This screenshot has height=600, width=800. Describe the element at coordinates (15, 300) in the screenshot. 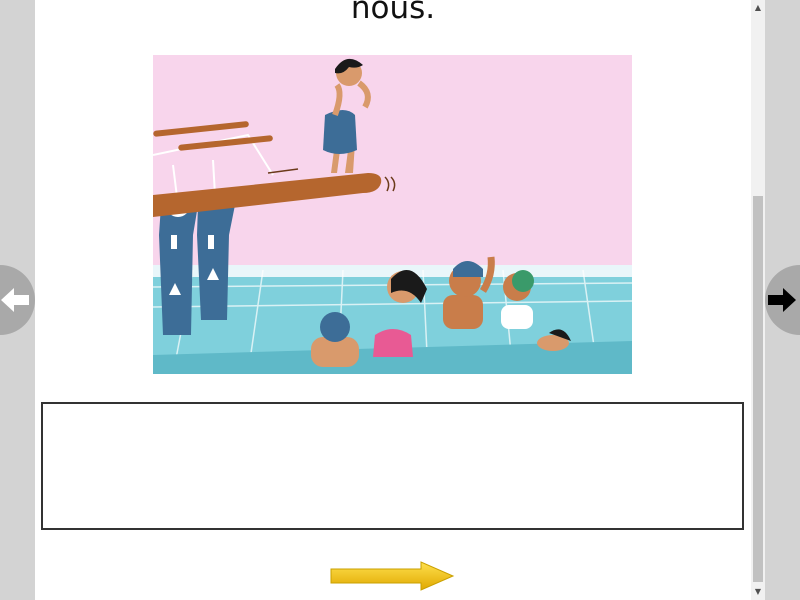

I see `left-arrow-icon` at that location.